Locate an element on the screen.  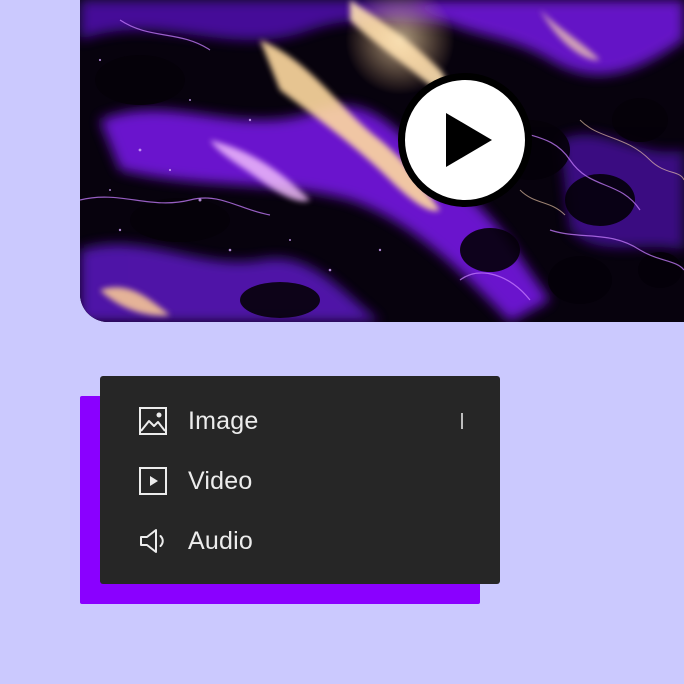
image-icon is located at coordinates (153, 421).